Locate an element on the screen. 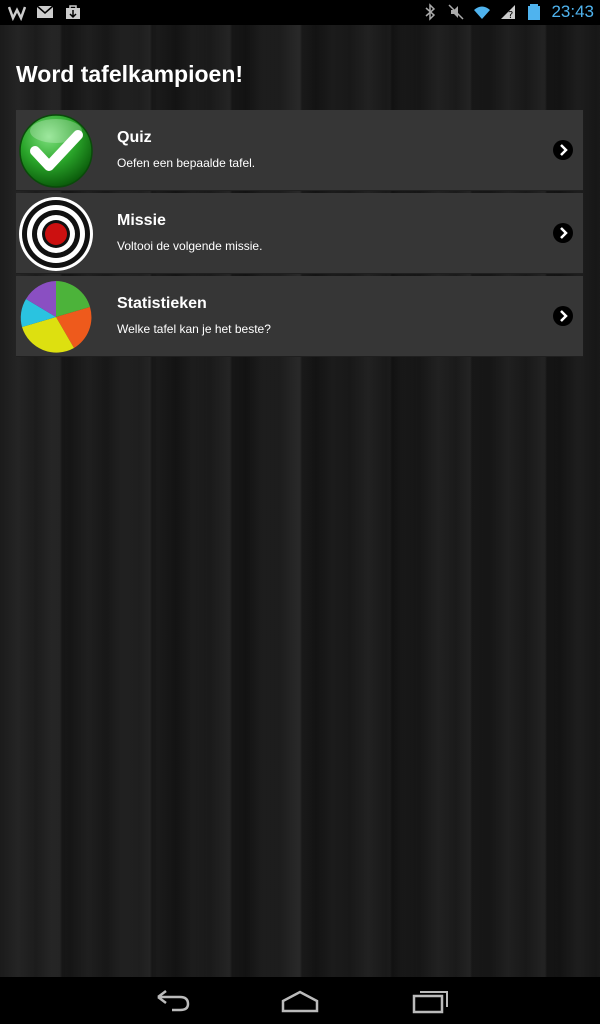 The width and height of the screenshot is (600, 1024). shopping-bag-icon is located at coordinates (73, 12).